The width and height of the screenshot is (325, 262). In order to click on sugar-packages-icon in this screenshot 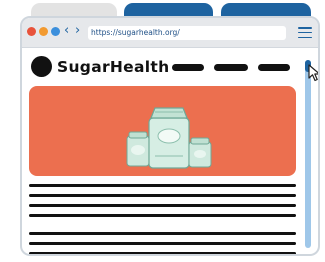, I will do `click(169, 138)`.